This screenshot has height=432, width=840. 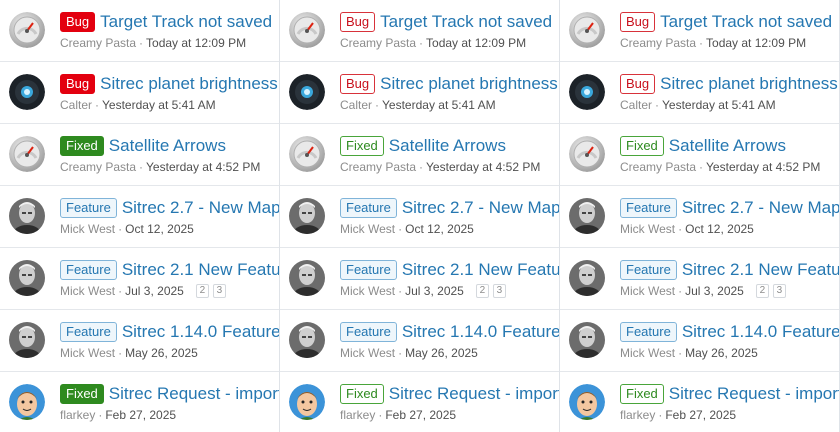 I want to click on thread-date-link: Yesterday at 4:52 PM, so click(x=483, y=167).